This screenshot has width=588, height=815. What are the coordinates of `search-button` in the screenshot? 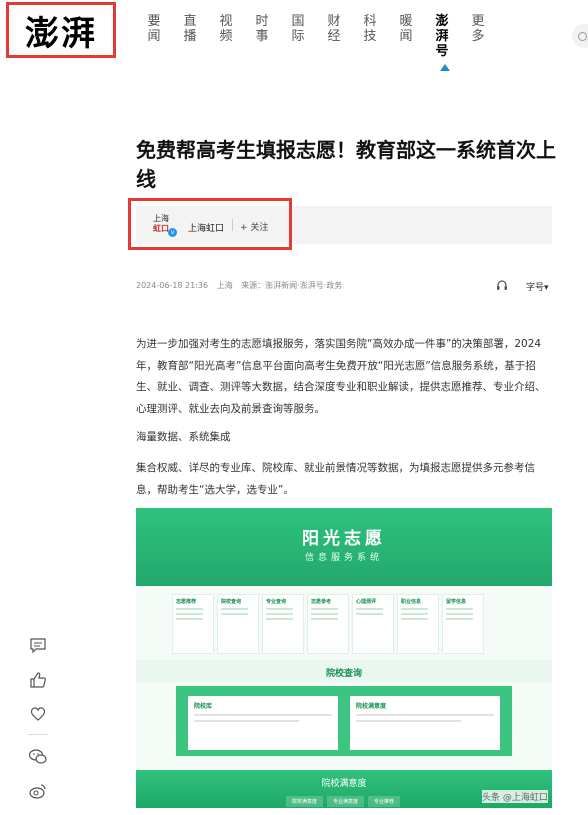 It's located at (580, 36).